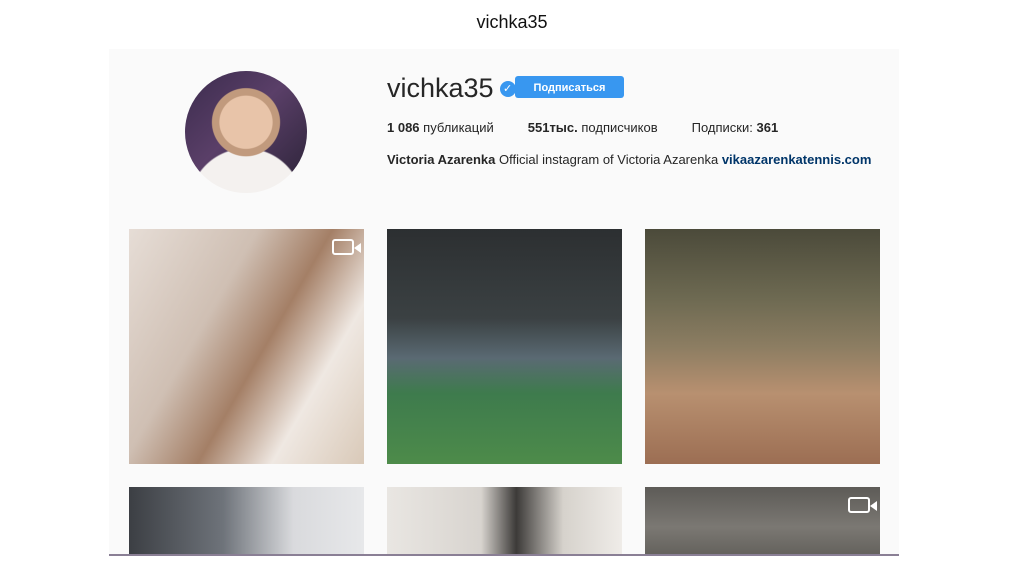 The height and width of the screenshot is (574, 1024). Describe the element at coordinates (403, 127) in the screenshot. I see `posts-count: 1 086` at that location.